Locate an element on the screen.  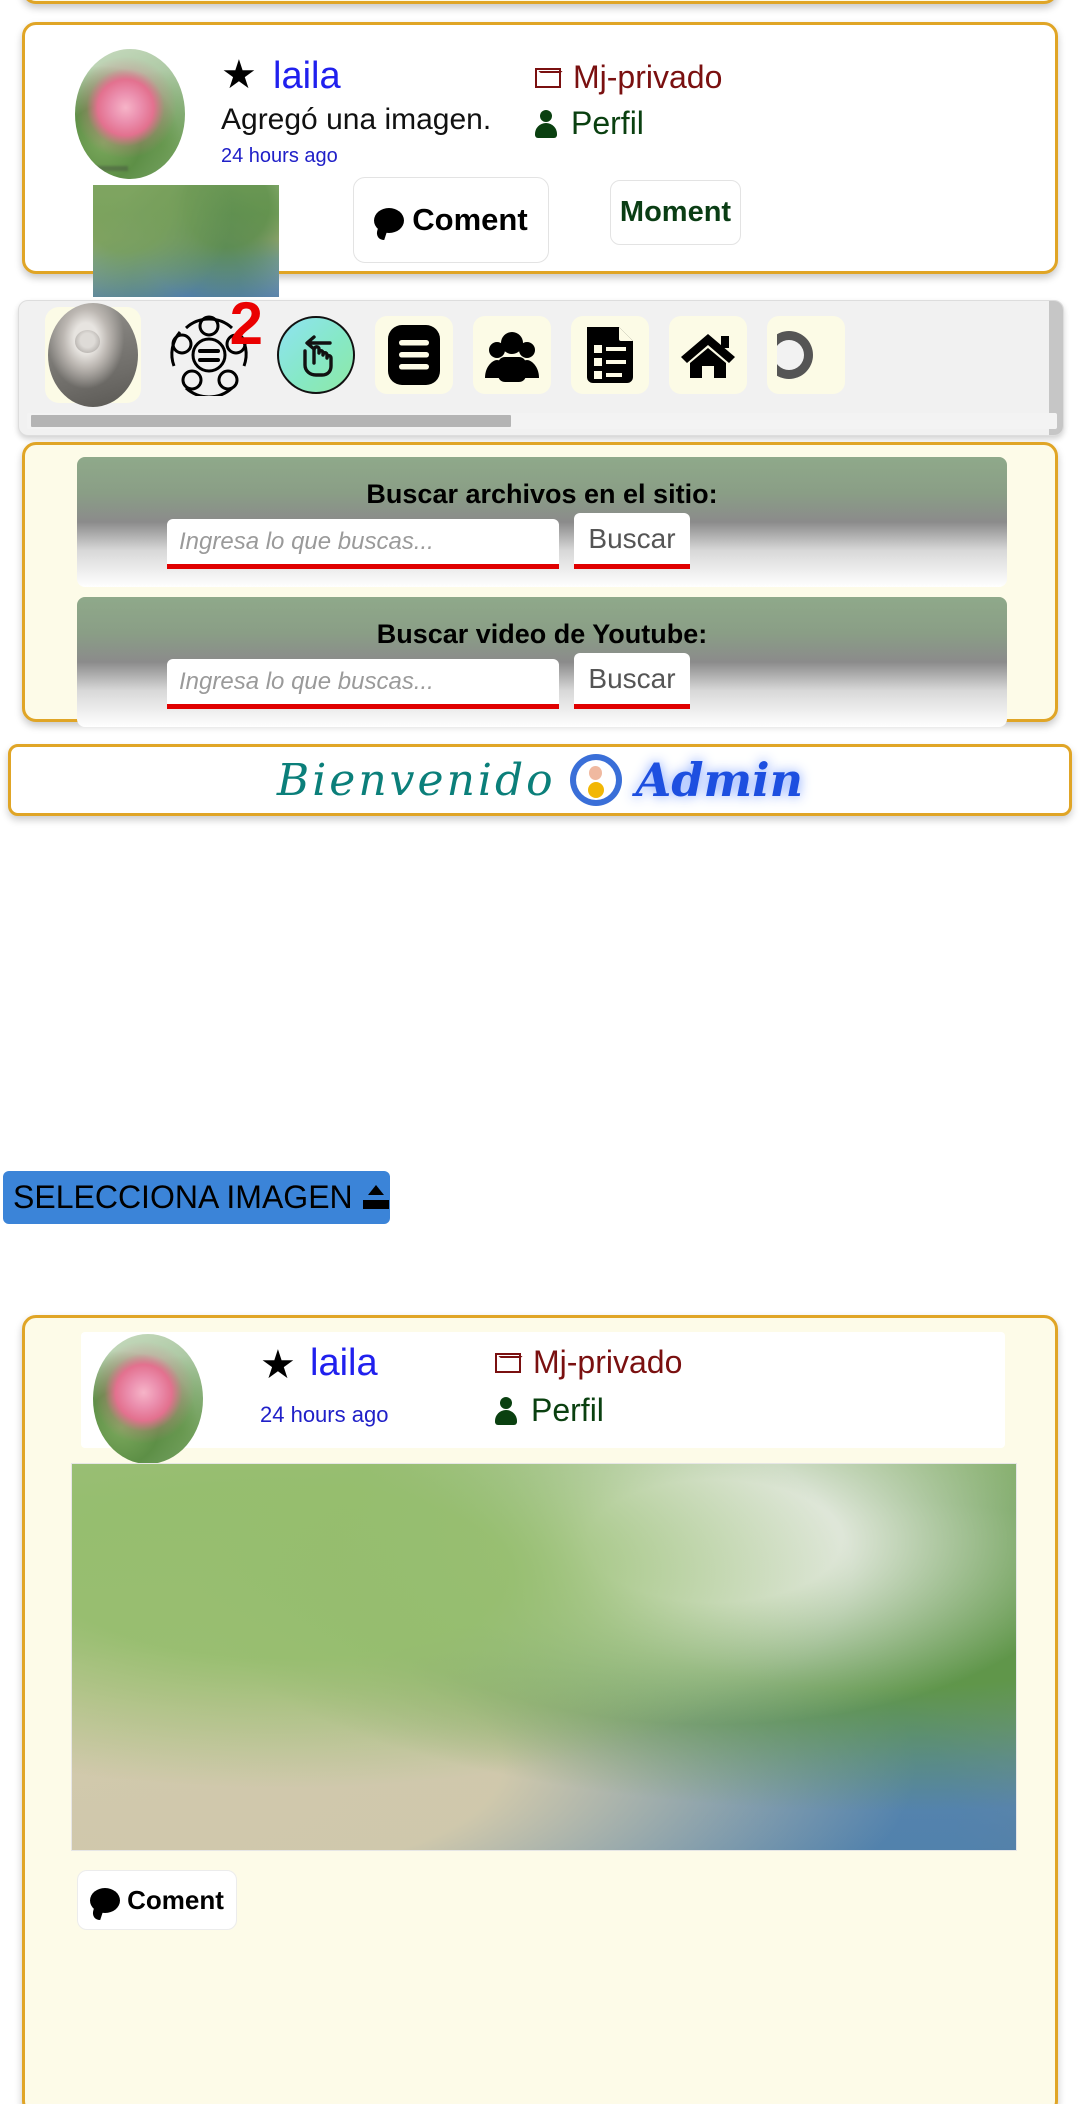
moment-button: Moment is located at coordinates (675, 212).